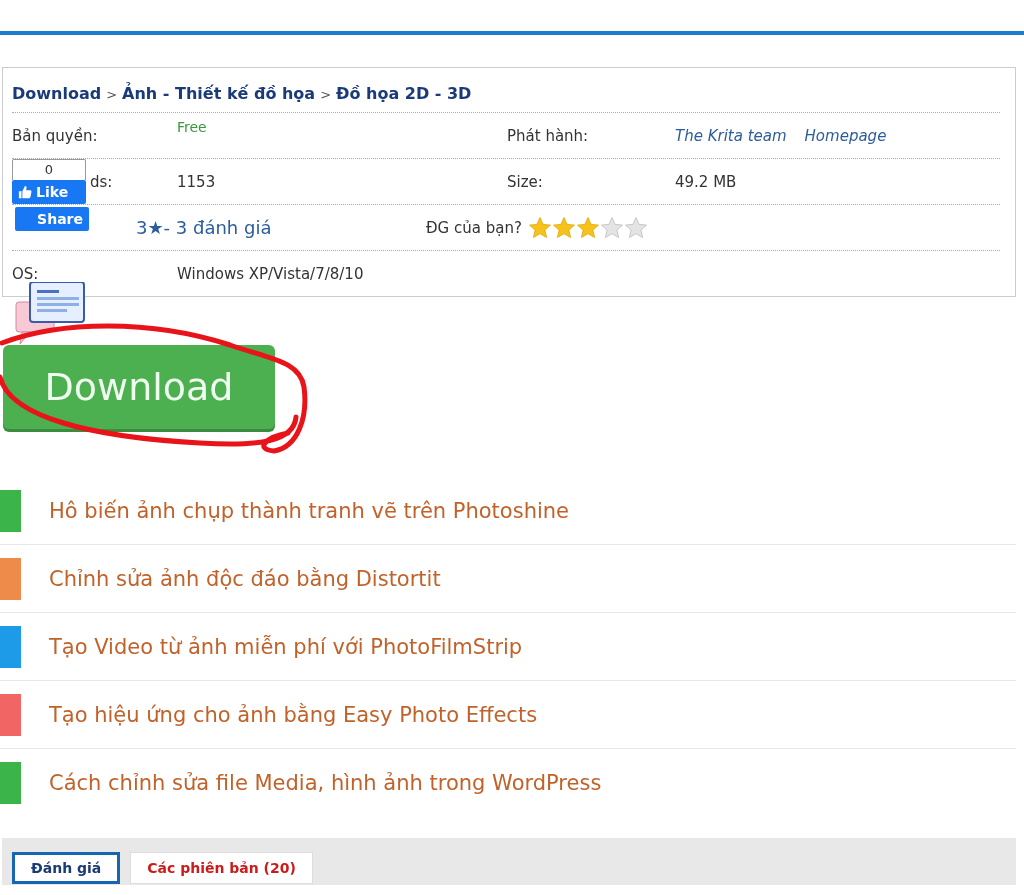  Describe the element at coordinates (57, 93) in the screenshot. I see `breadcrumb-link: Download` at that location.